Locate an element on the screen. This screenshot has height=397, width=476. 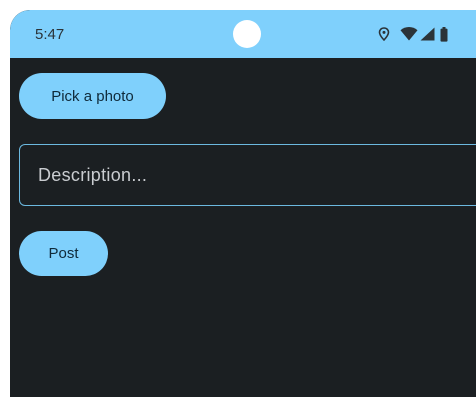
signal-icon is located at coordinates (427, 34).